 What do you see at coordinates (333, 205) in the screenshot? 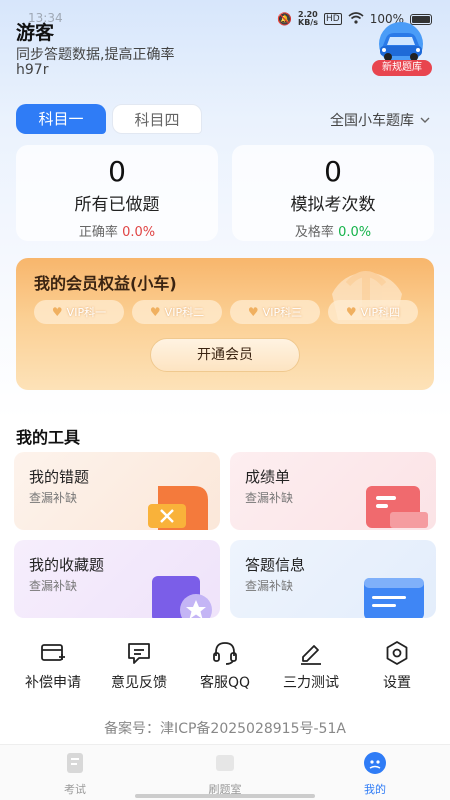
I see `stat-mock-title: 模拟考次数` at bounding box center [333, 205].